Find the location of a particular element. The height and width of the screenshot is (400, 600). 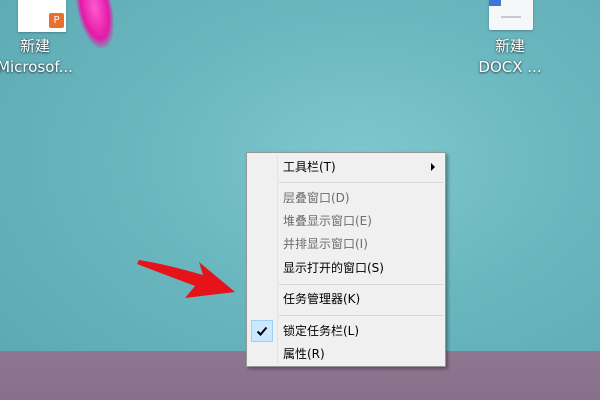

menu-item-label: 堆叠显示窗口(E) is located at coordinates (327, 221).